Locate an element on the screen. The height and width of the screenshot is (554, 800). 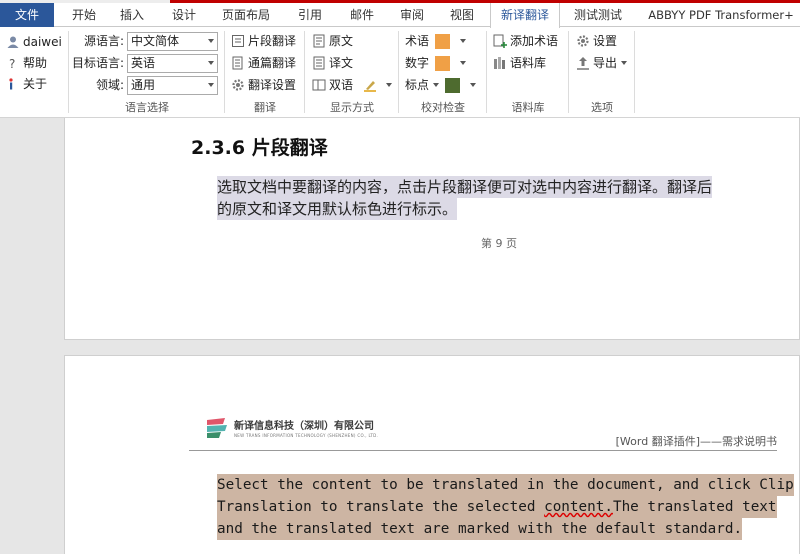
clip-translate-button: 片段翻译 is located at coordinates (263, 41).